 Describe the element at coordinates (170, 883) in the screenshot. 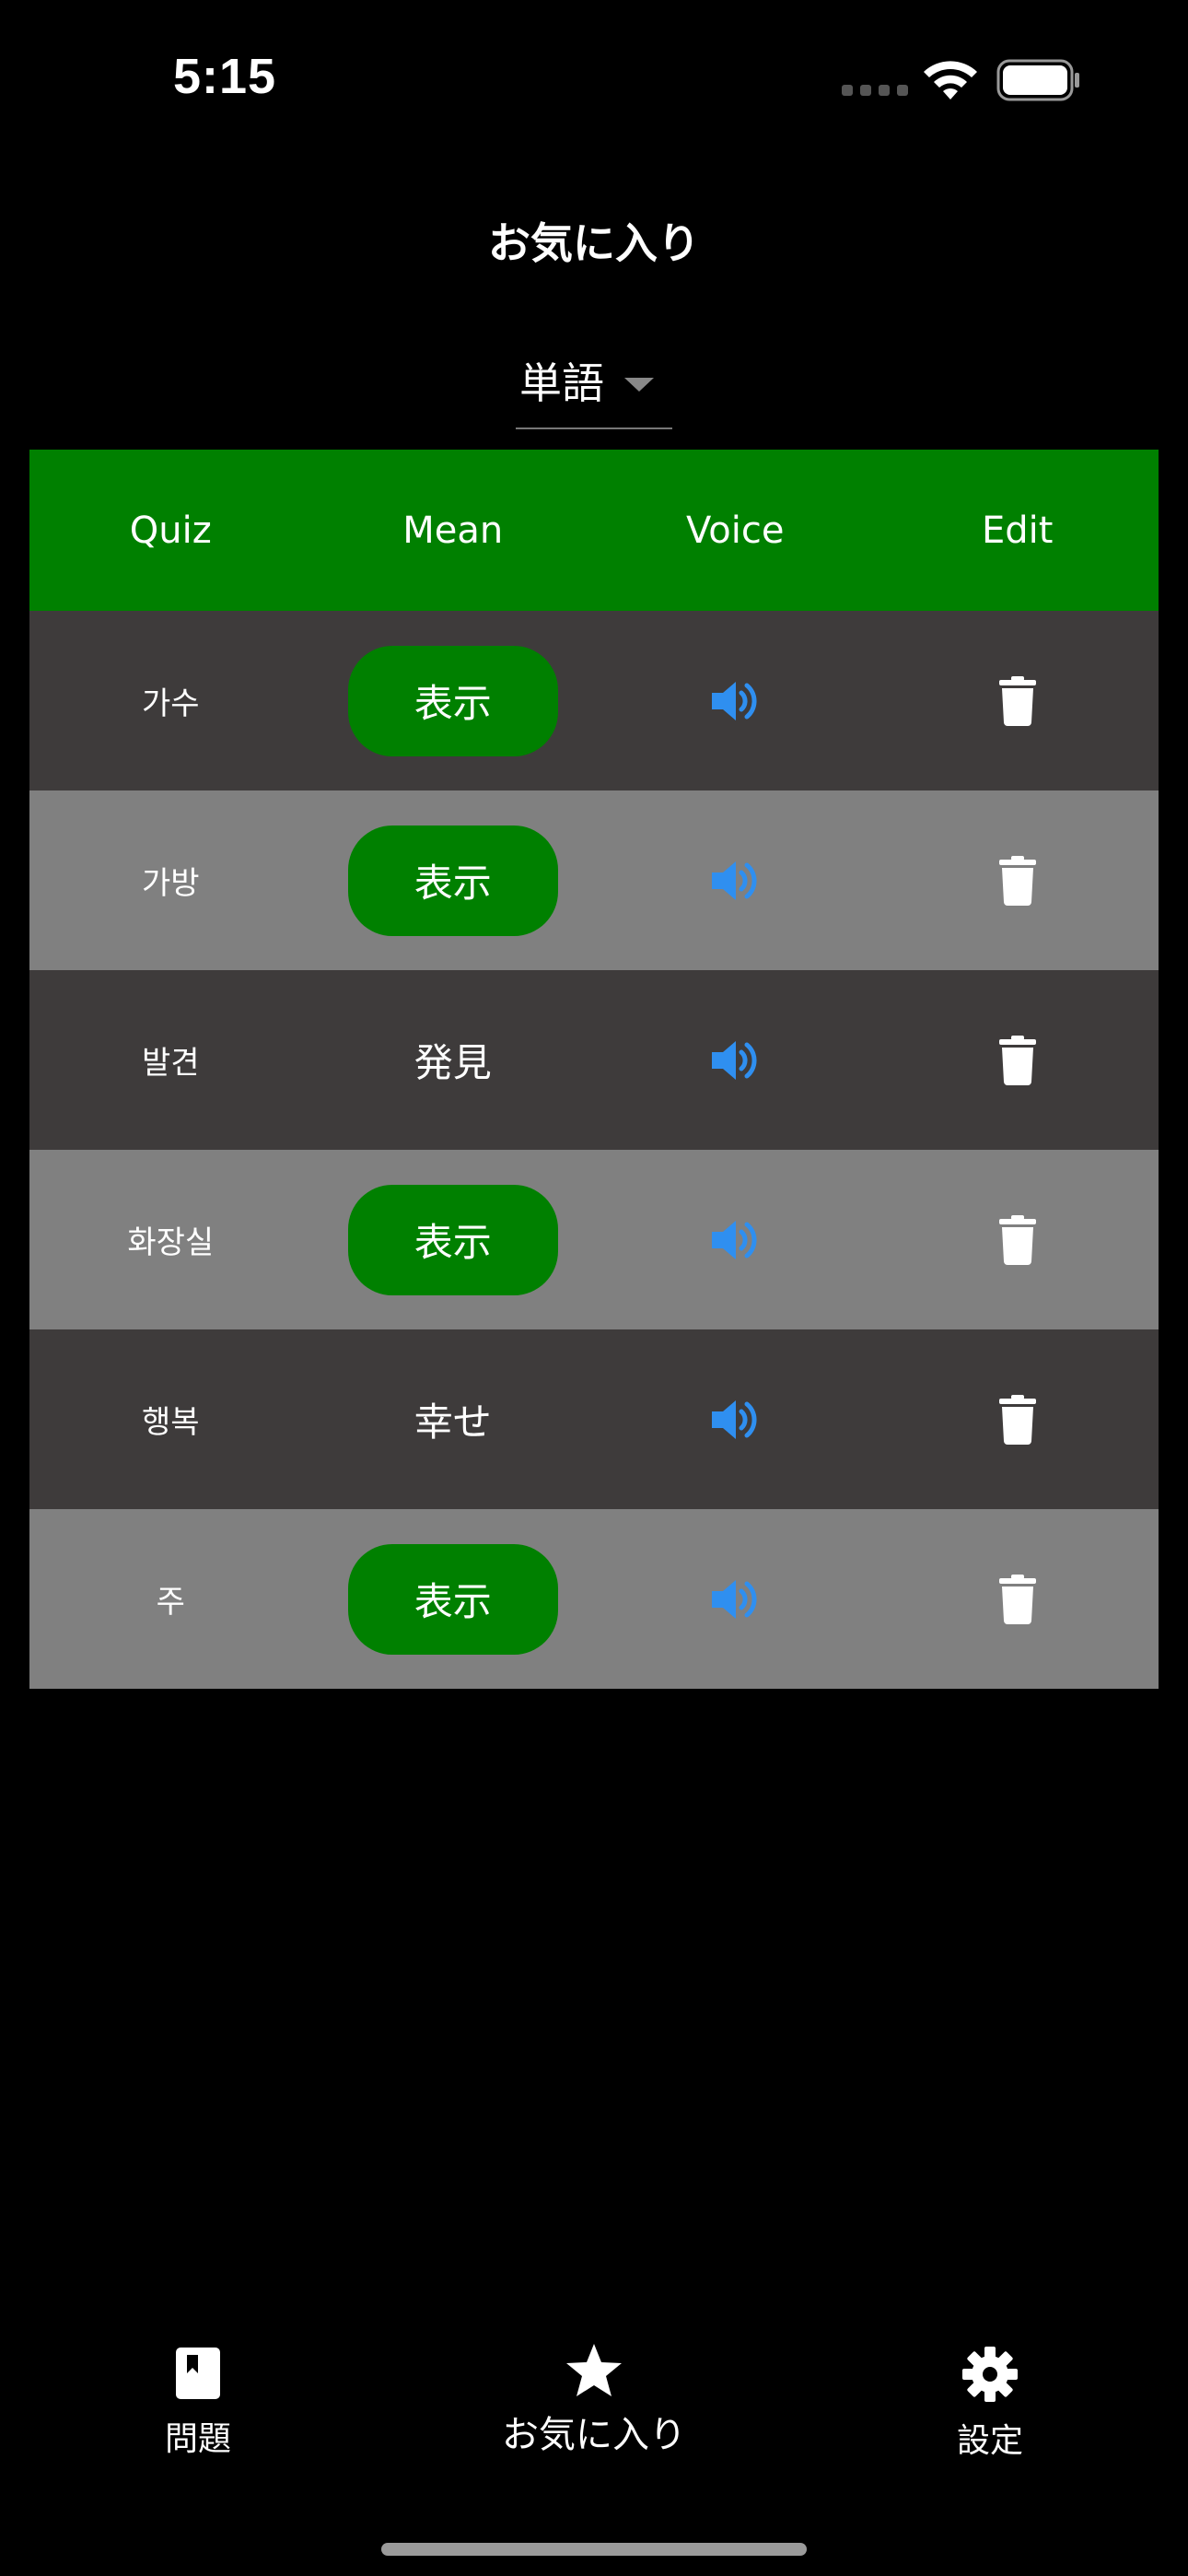

I see `quiz-word: 가방` at that location.